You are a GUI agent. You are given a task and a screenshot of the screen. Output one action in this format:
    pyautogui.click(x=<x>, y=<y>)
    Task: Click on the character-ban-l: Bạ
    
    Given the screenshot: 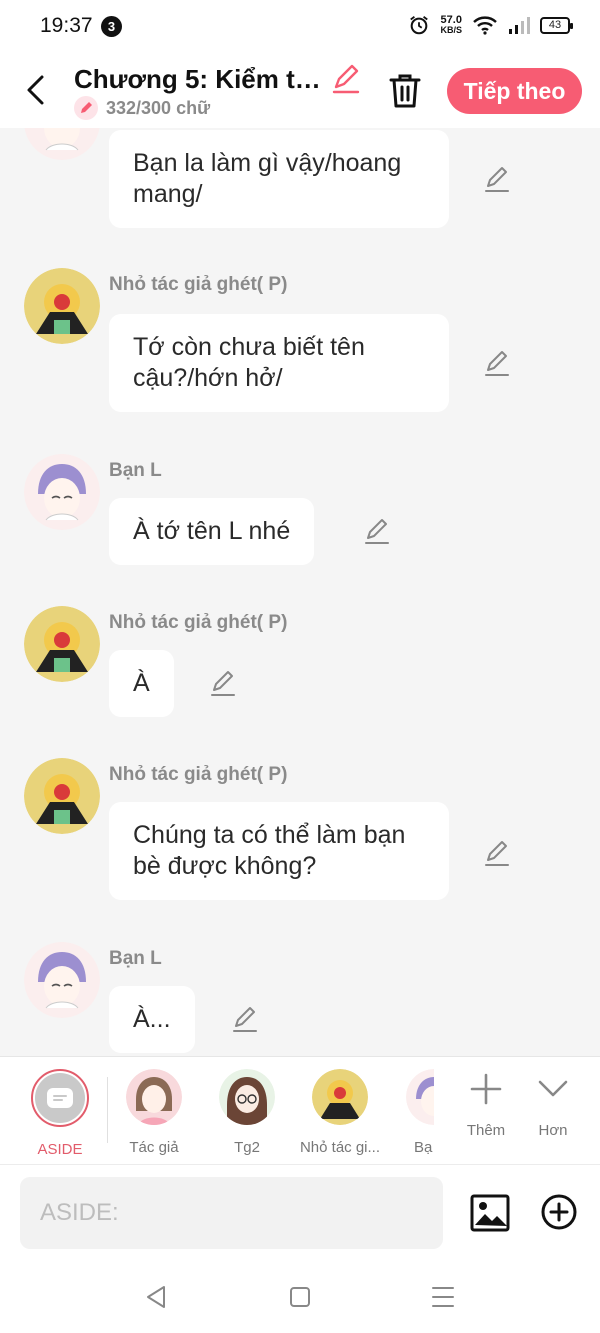 What is the action you would take?
    pyautogui.click(x=413, y=1112)
    